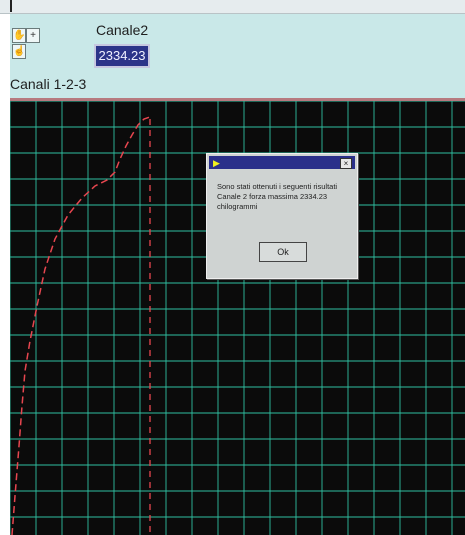 The height and width of the screenshot is (535, 465). What do you see at coordinates (19, 35) in the screenshot?
I see `hand-icon: ✋` at bounding box center [19, 35].